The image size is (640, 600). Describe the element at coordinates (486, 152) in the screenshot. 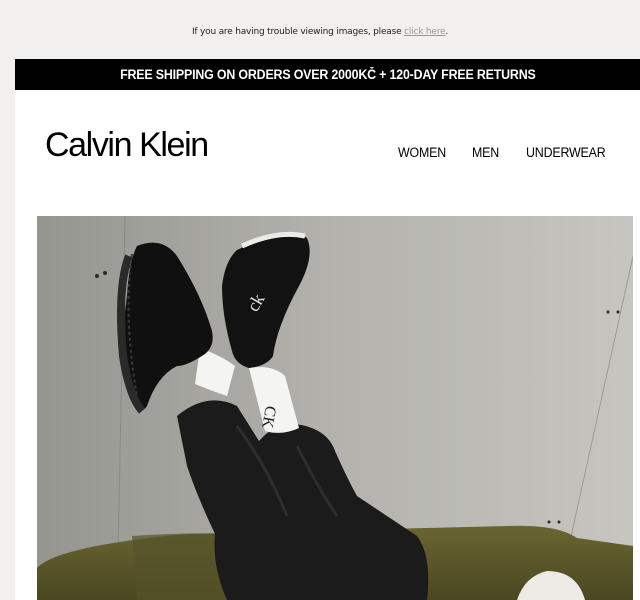

I see `nav-item-men: MEN` at that location.